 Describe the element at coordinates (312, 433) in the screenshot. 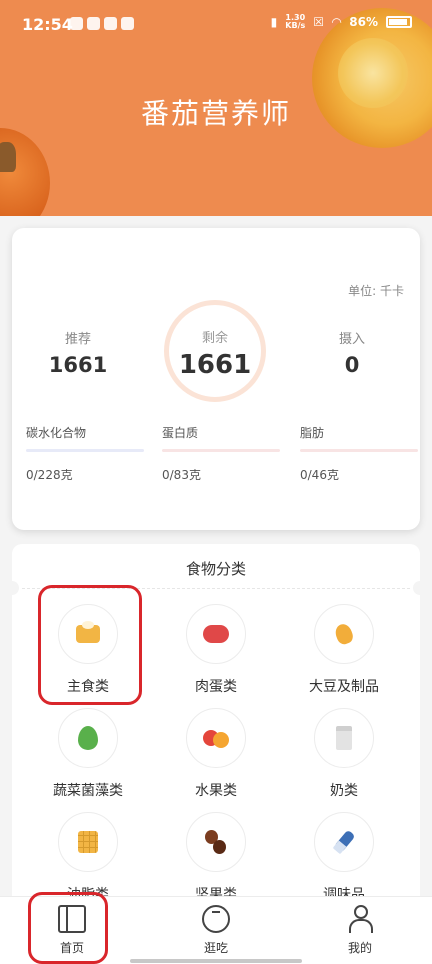

I see `macro-name: 脂肪` at that location.